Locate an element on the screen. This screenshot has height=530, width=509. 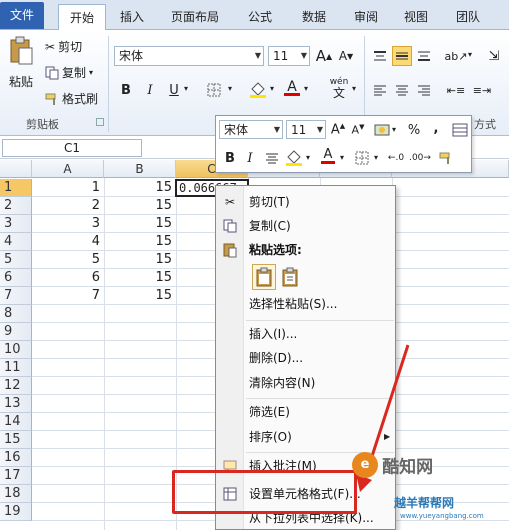
row-header: 10 is located at coordinates (16, 350).